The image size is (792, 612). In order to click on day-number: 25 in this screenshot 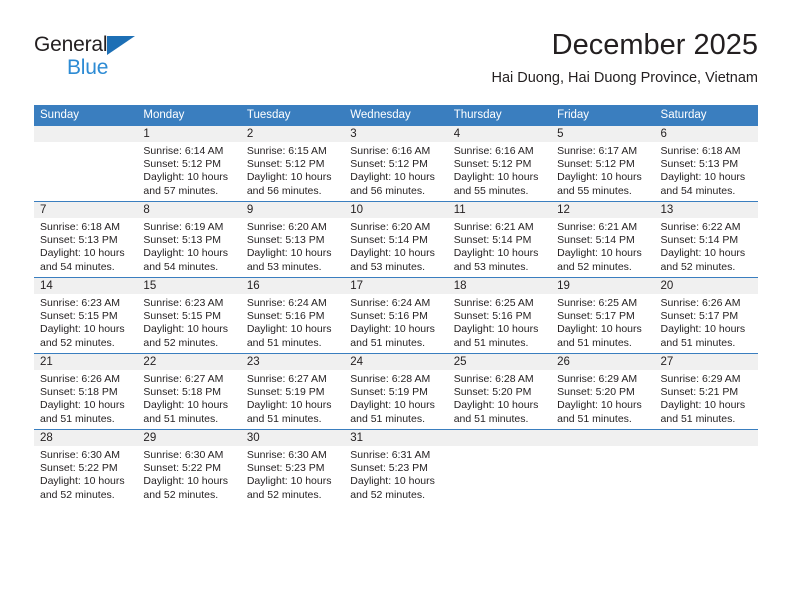, I will do `click(499, 362)`.